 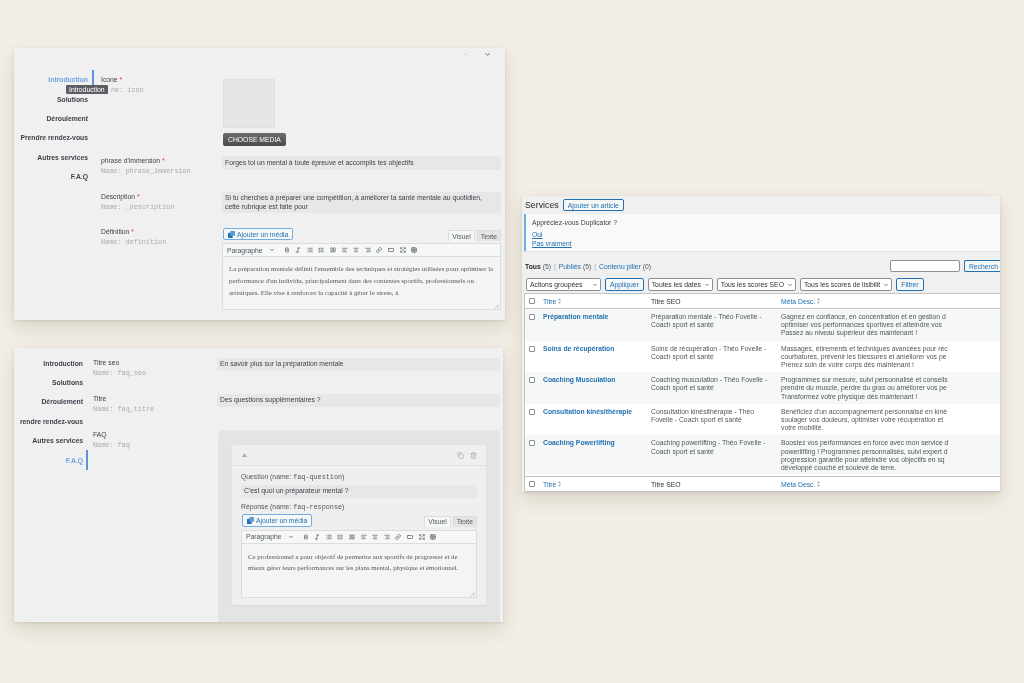 What do you see at coordinates (460, 455) in the screenshot?
I see `copy-icon` at bounding box center [460, 455].